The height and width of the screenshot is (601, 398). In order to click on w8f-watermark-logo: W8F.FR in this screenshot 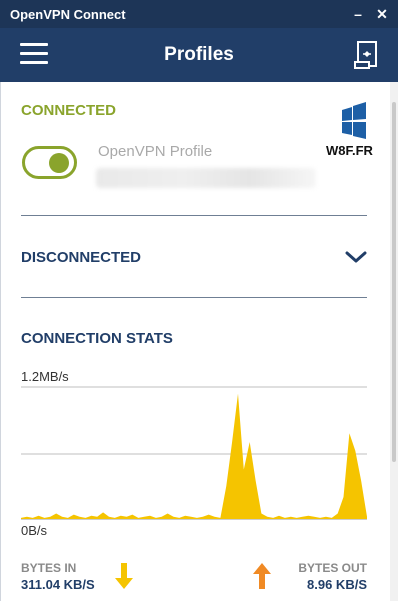, I will do `click(350, 130)`.